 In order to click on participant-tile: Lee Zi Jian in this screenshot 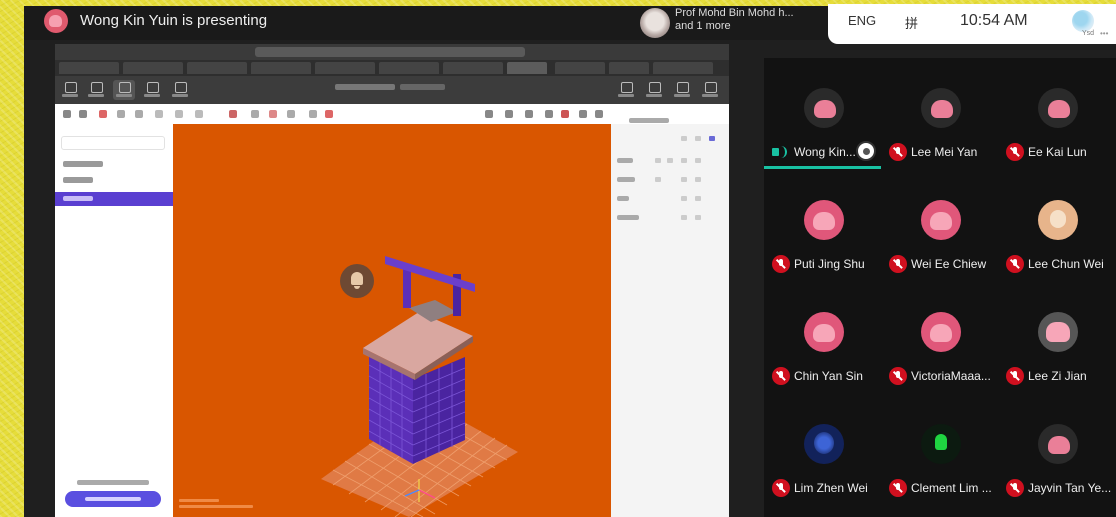, I will do `click(1056, 338)`.